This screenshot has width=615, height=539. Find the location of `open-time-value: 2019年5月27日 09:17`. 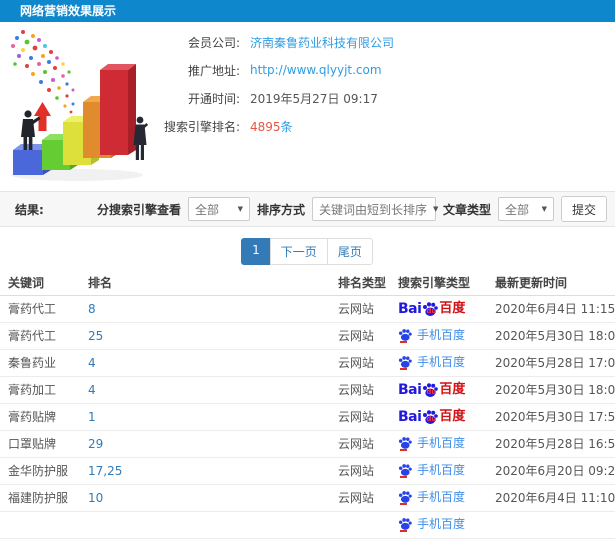

open-time-value: 2019年5月27日 09:17 is located at coordinates (314, 98).